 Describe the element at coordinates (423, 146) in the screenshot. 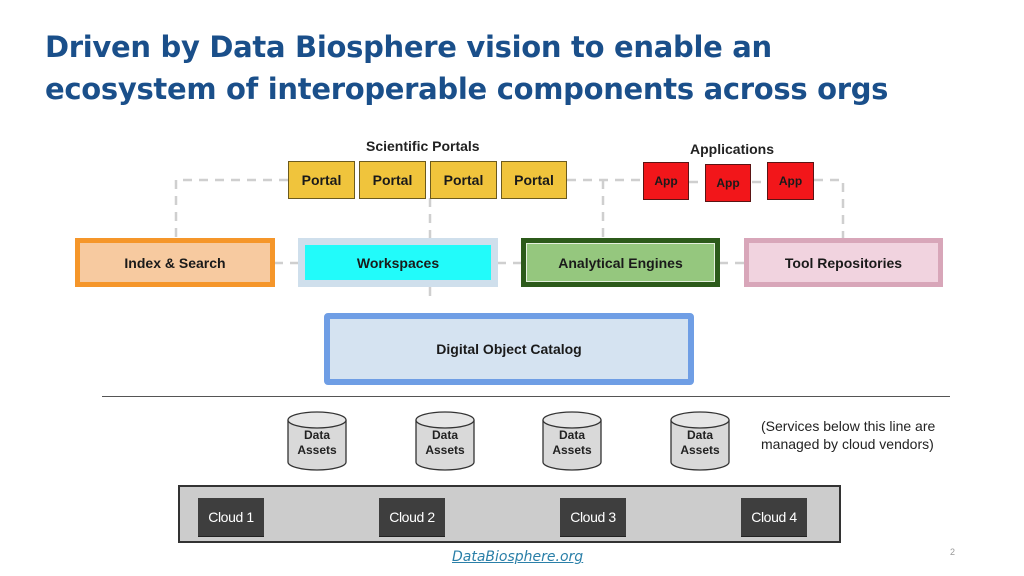

I see `scientific-portals-label: Scientific Portals` at that location.